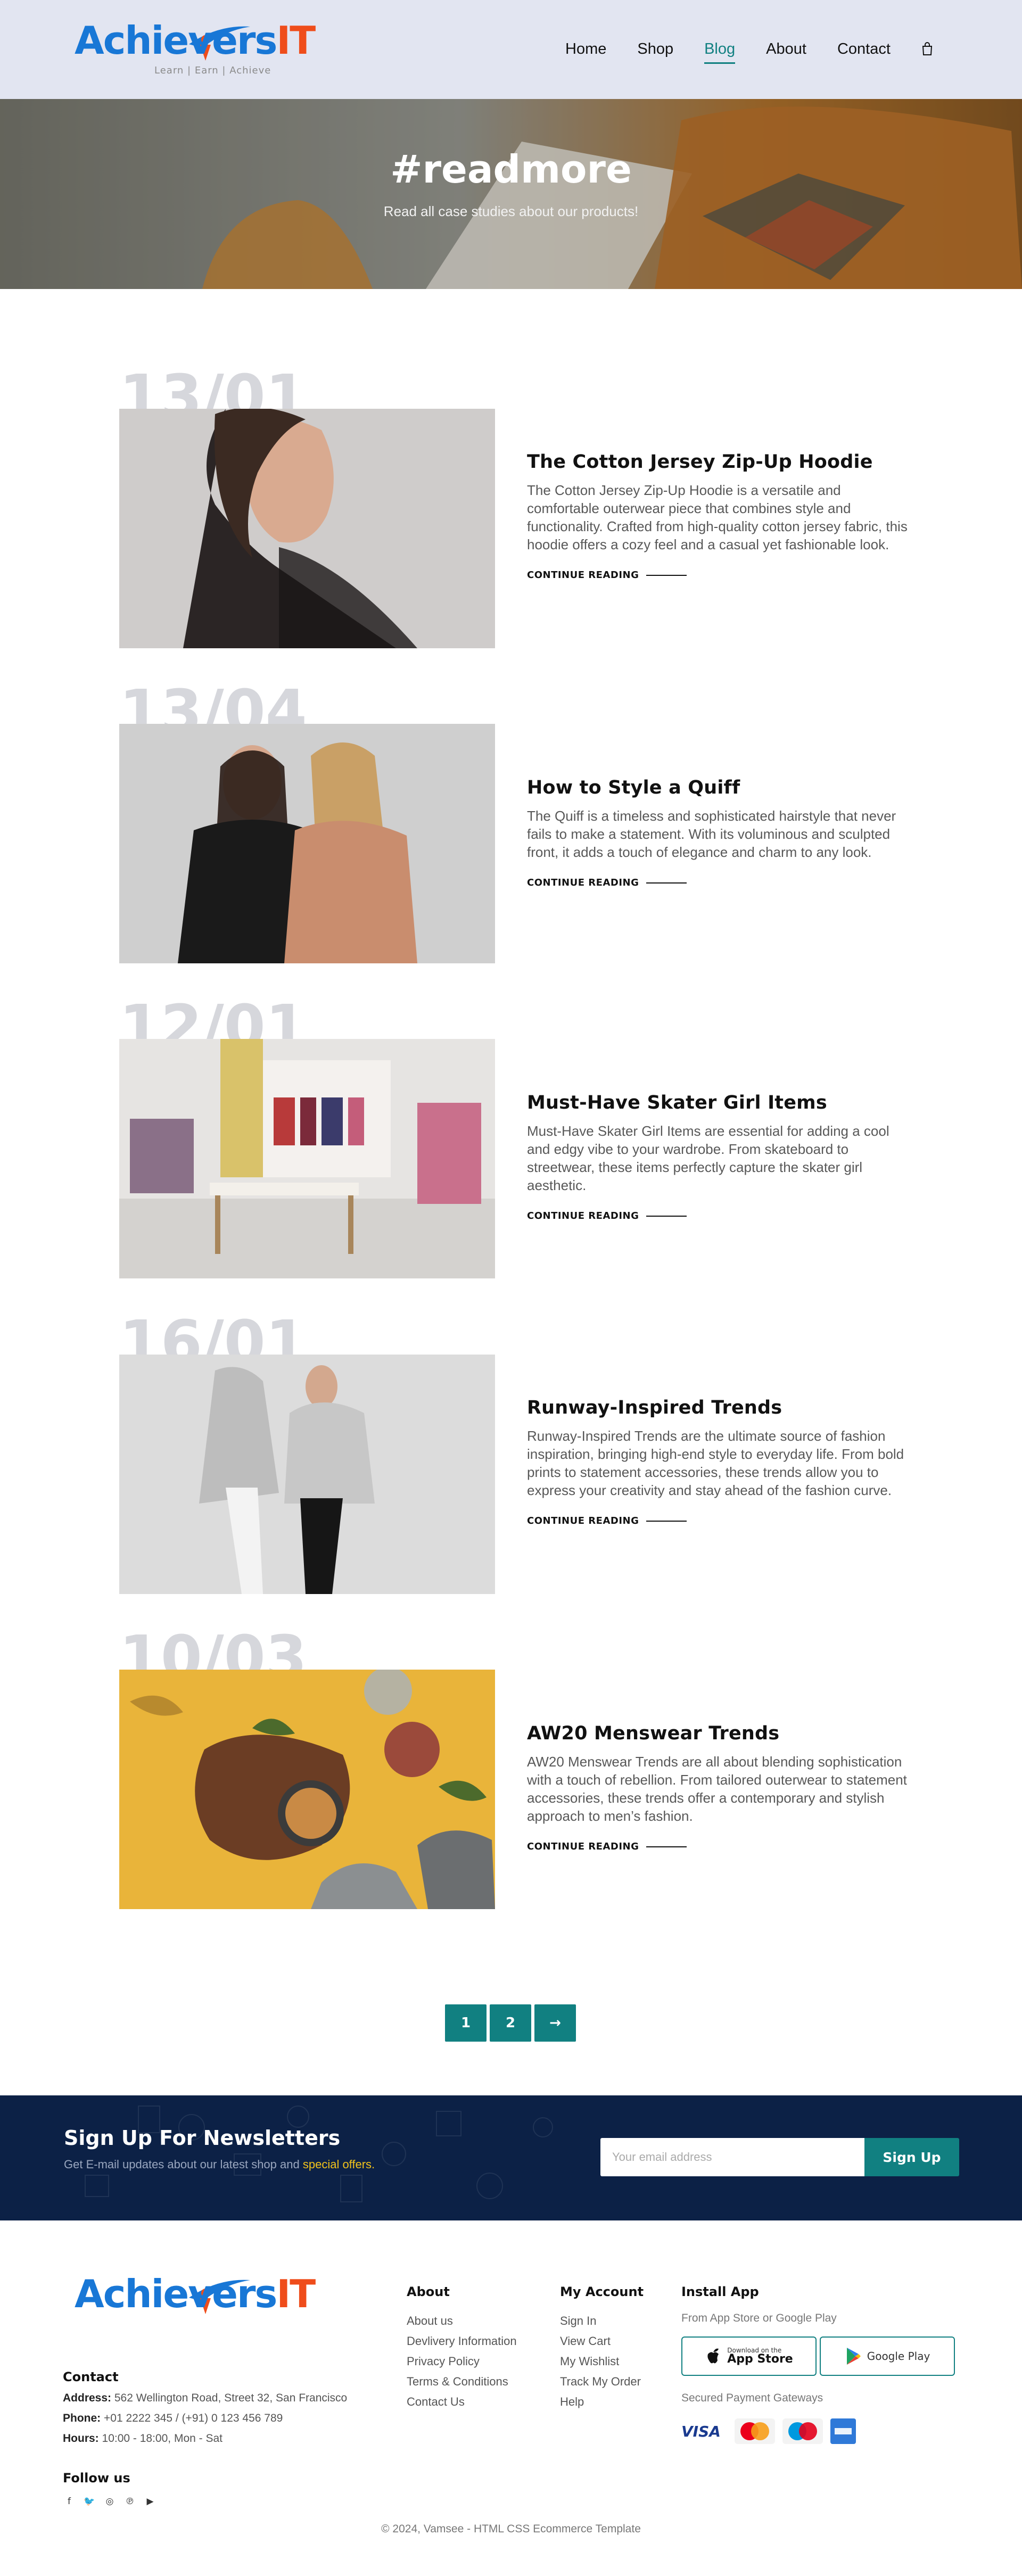 This screenshot has height=2576, width=1022. Describe the element at coordinates (462, 2402) in the screenshot. I see `footer-link-contact-us: Contact Us` at that location.